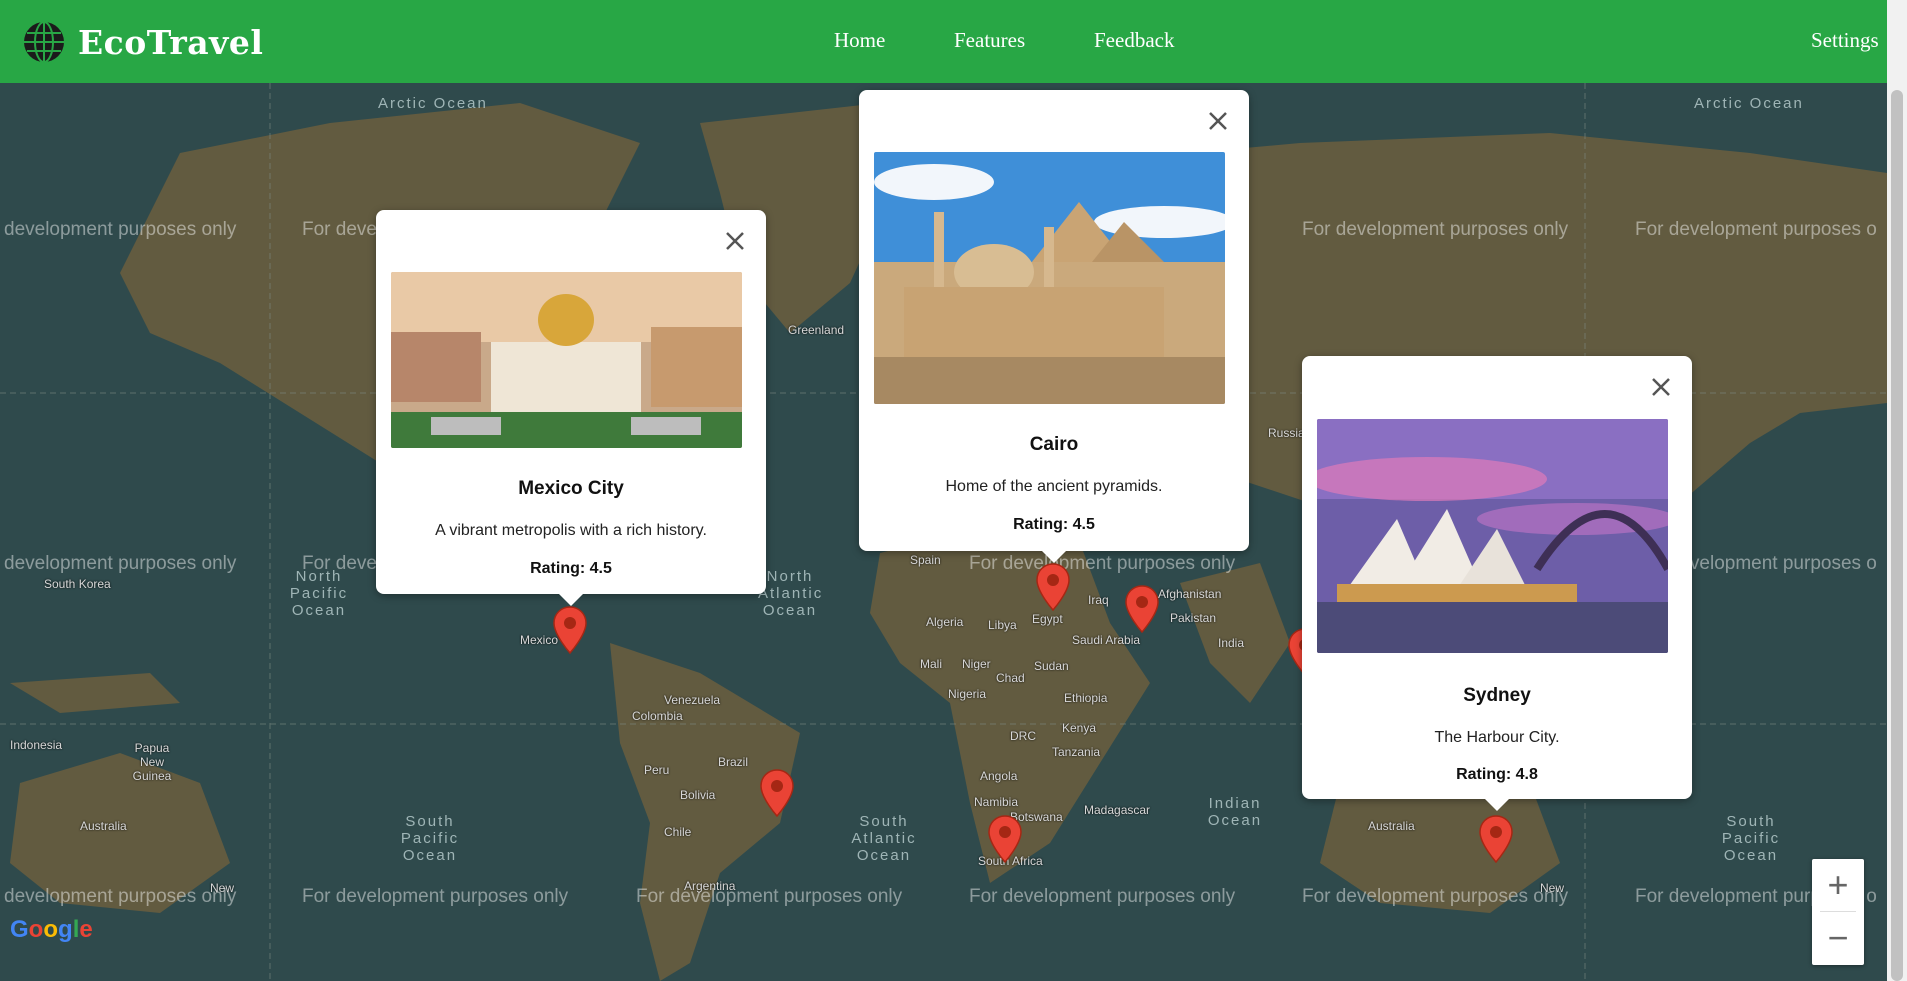 The image size is (1907, 981). Describe the element at coordinates (859, 40) in the screenshot. I see `nav-home-link: Home` at that location.